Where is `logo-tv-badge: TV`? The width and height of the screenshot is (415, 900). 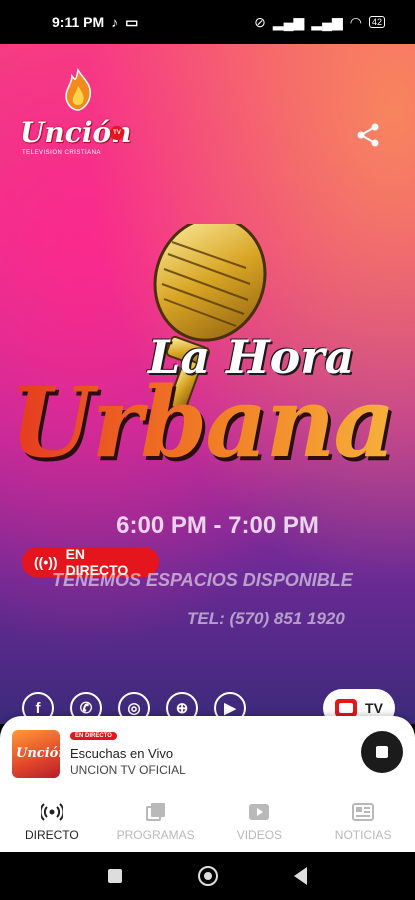 logo-tv-badge: TV is located at coordinates (117, 133).